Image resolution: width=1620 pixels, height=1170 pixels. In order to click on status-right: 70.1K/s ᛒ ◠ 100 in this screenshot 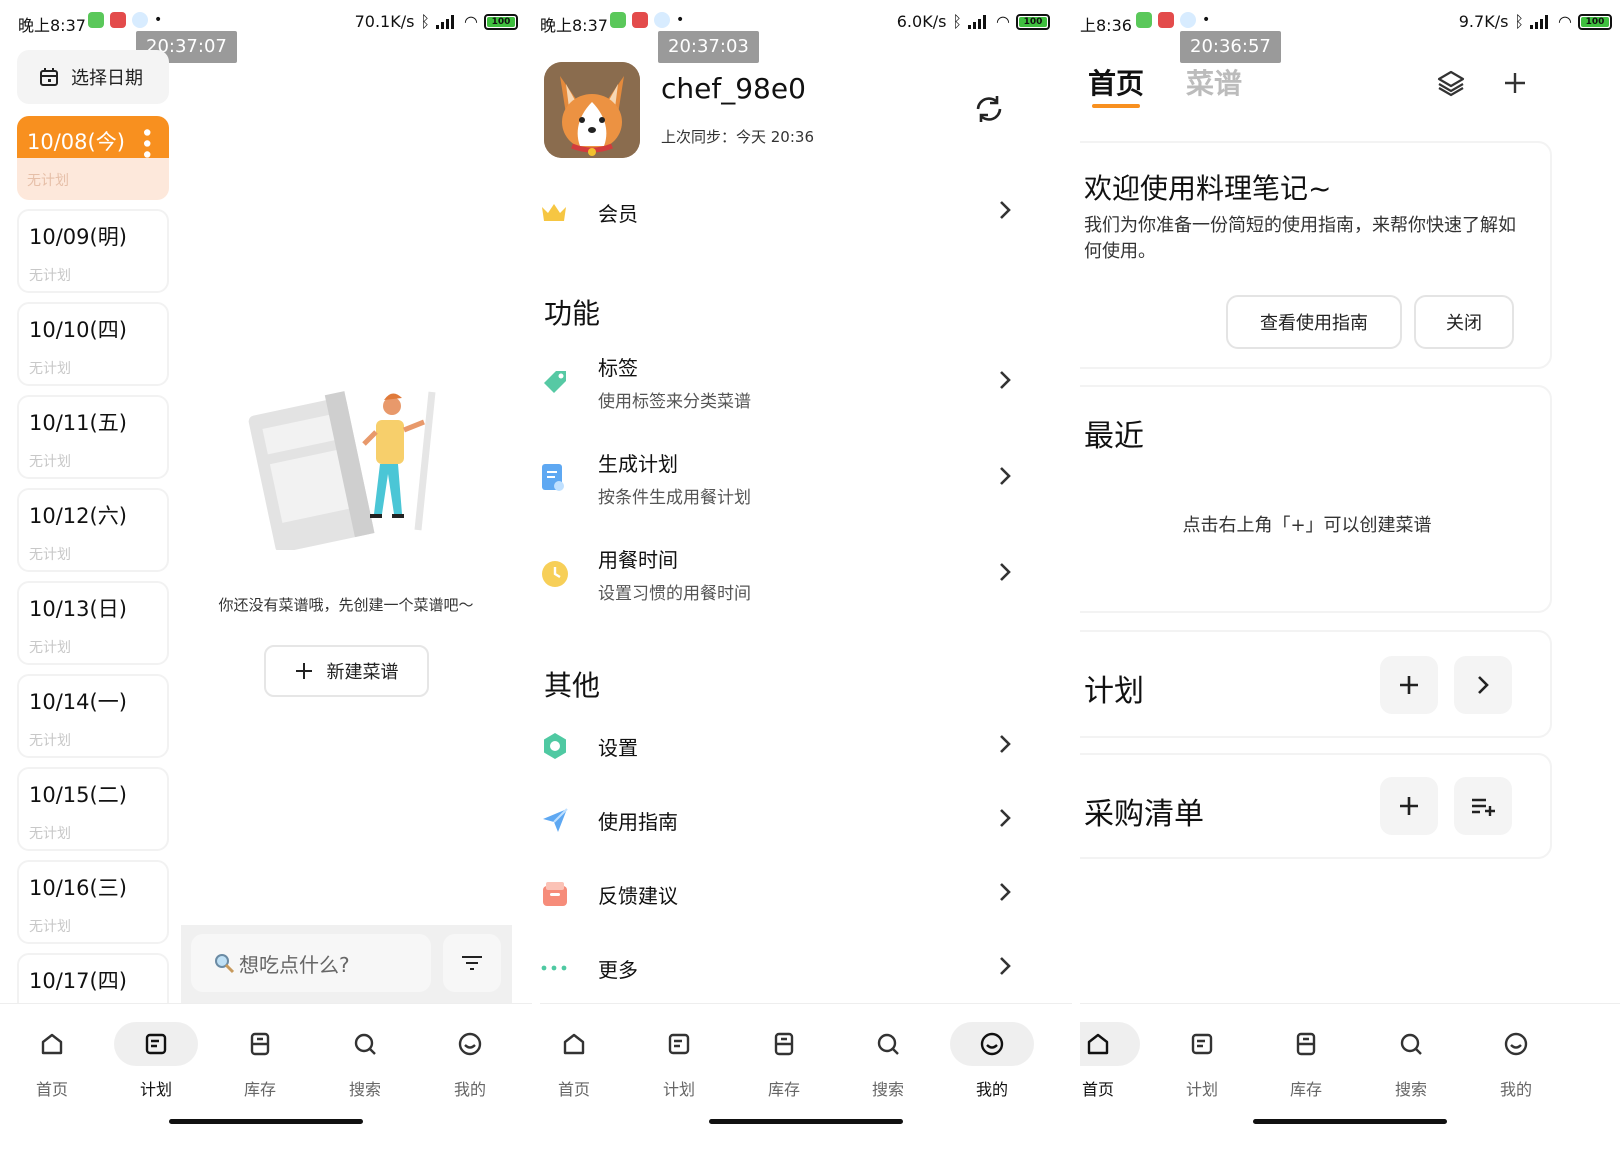, I will do `click(436, 21)`.